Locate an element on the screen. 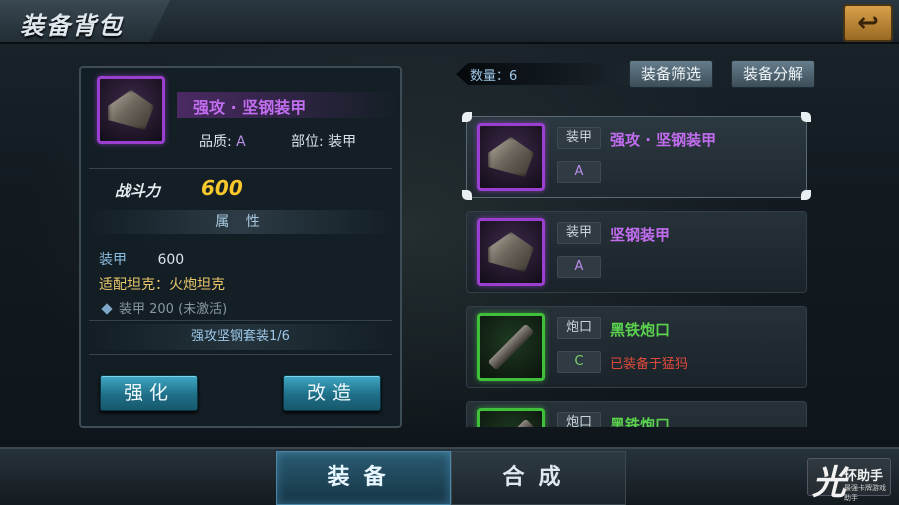 This screenshot has width=899, height=505. title-bar: 装备背包 ↩ is located at coordinates (449, 22).